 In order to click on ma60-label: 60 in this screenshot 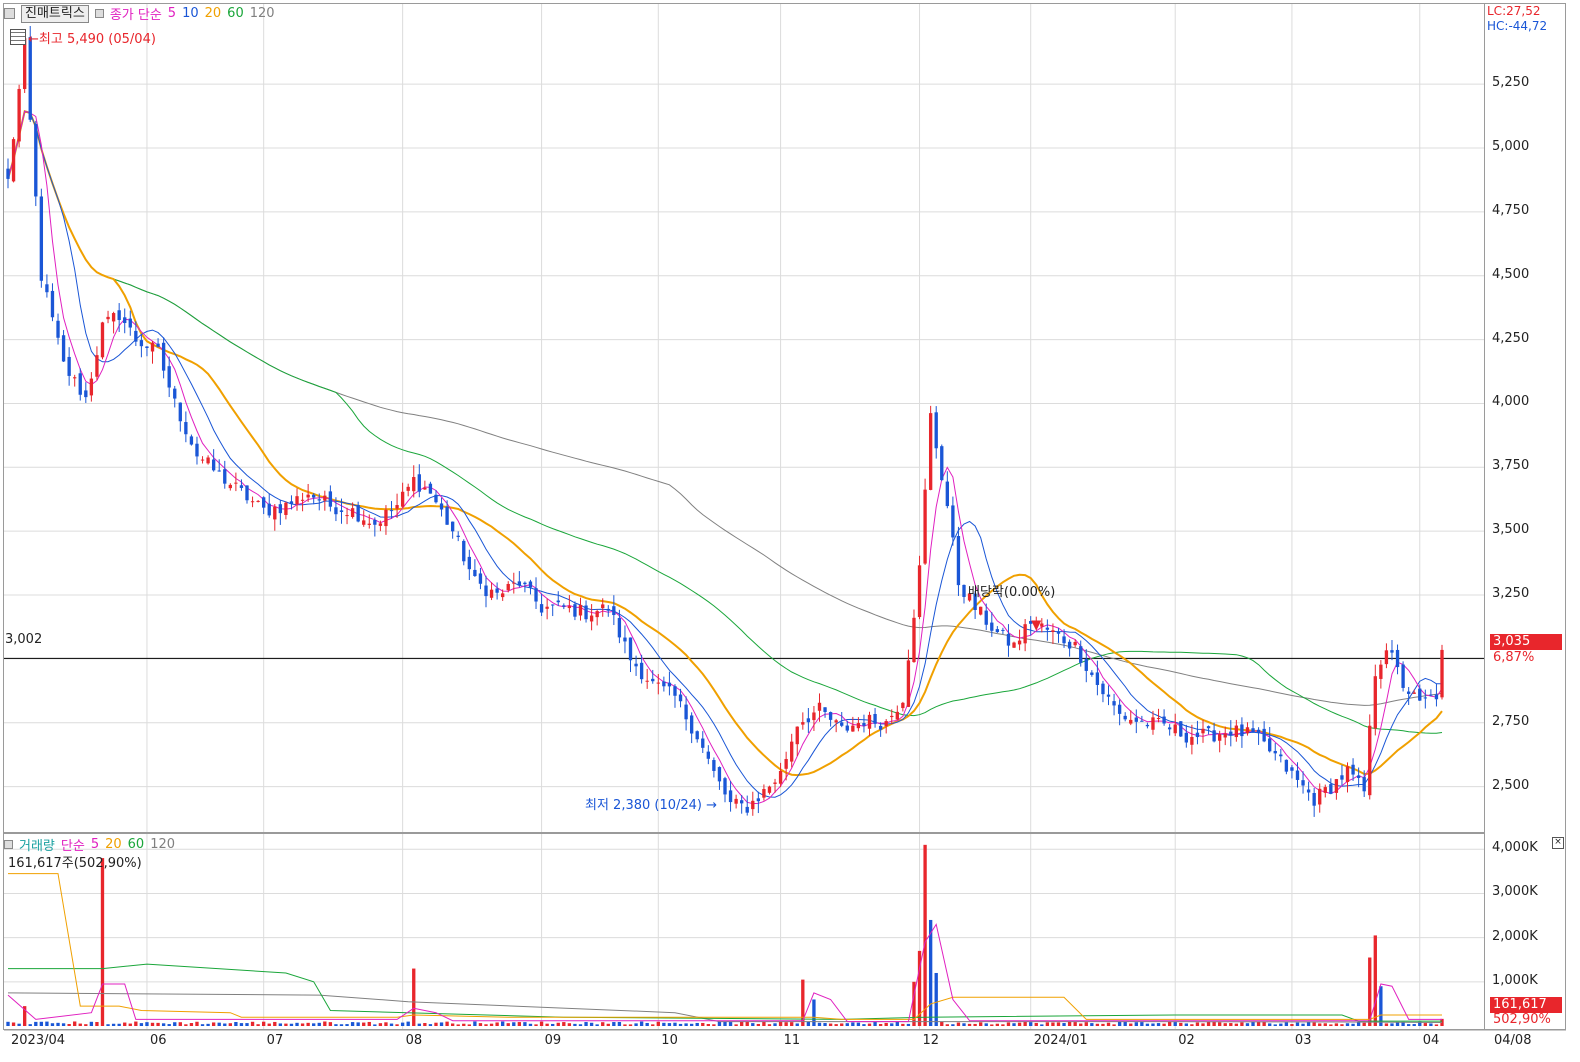, I will do `click(235, 13)`.